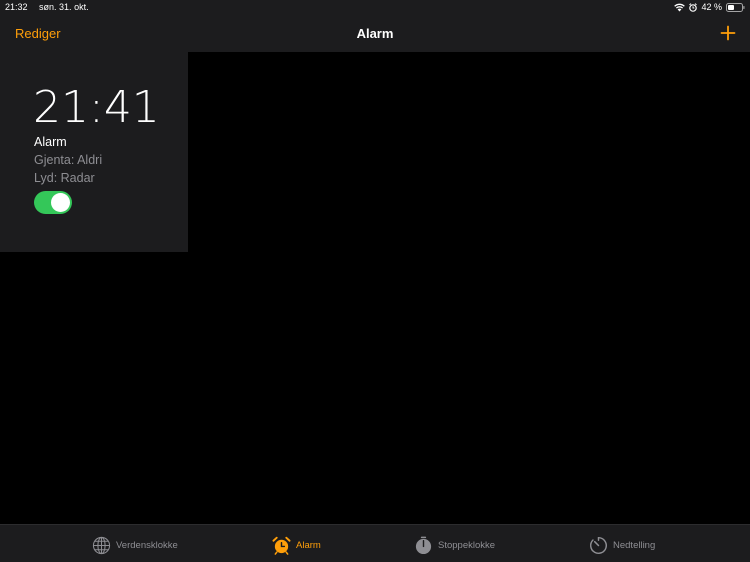 The height and width of the screenshot is (562, 750). I want to click on alarm-repeat: Gjenta: Aldri, so click(68, 160).